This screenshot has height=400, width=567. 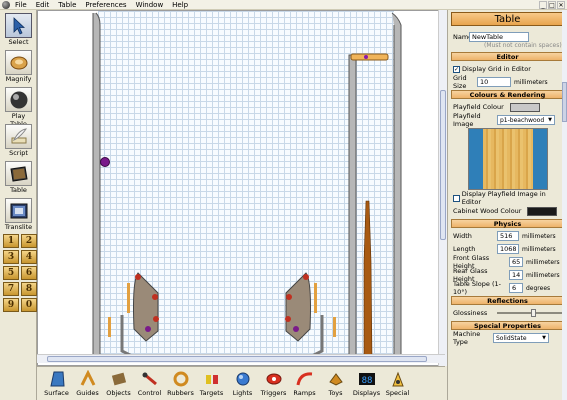 I want to click on tool-ramps: Ramps, so click(x=304, y=383).